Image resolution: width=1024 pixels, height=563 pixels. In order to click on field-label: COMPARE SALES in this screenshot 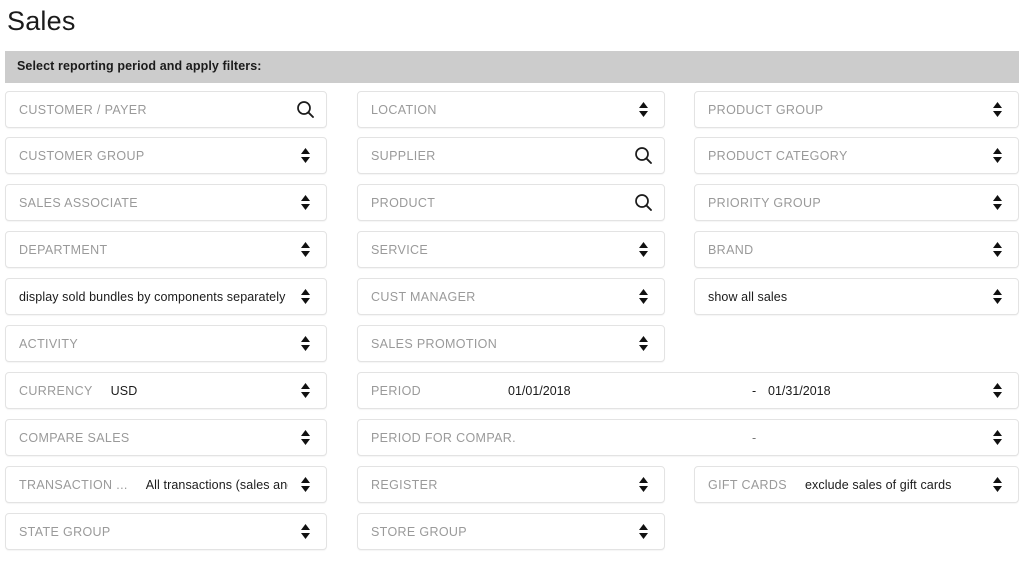, I will do `click(74, 437)`.